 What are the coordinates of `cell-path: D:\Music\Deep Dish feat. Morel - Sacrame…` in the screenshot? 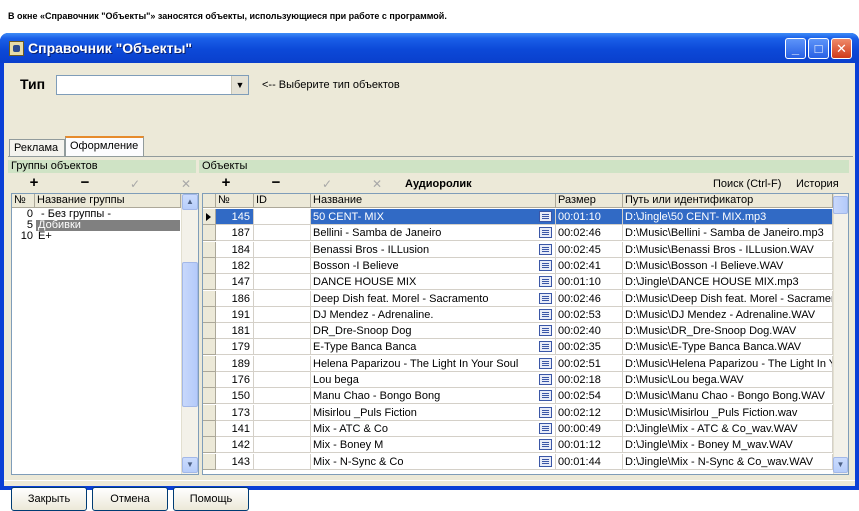 It's located at (728, 298).